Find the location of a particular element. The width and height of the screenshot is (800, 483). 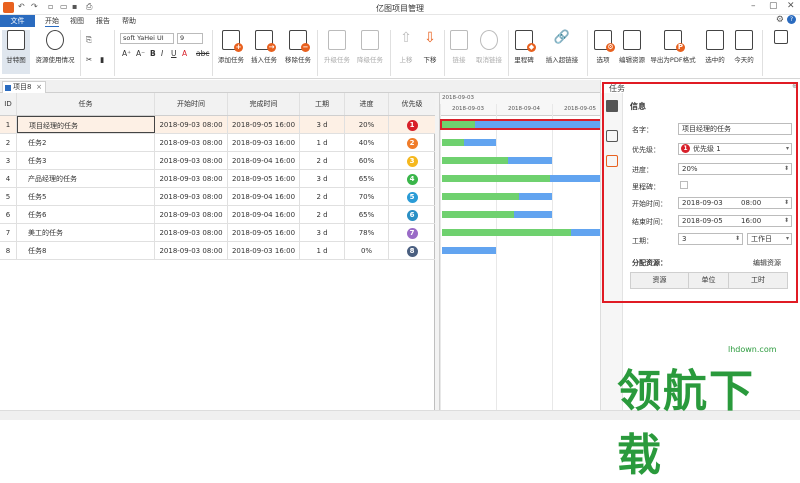

cell-task: 任务6 is located at coordinates (86, 214).